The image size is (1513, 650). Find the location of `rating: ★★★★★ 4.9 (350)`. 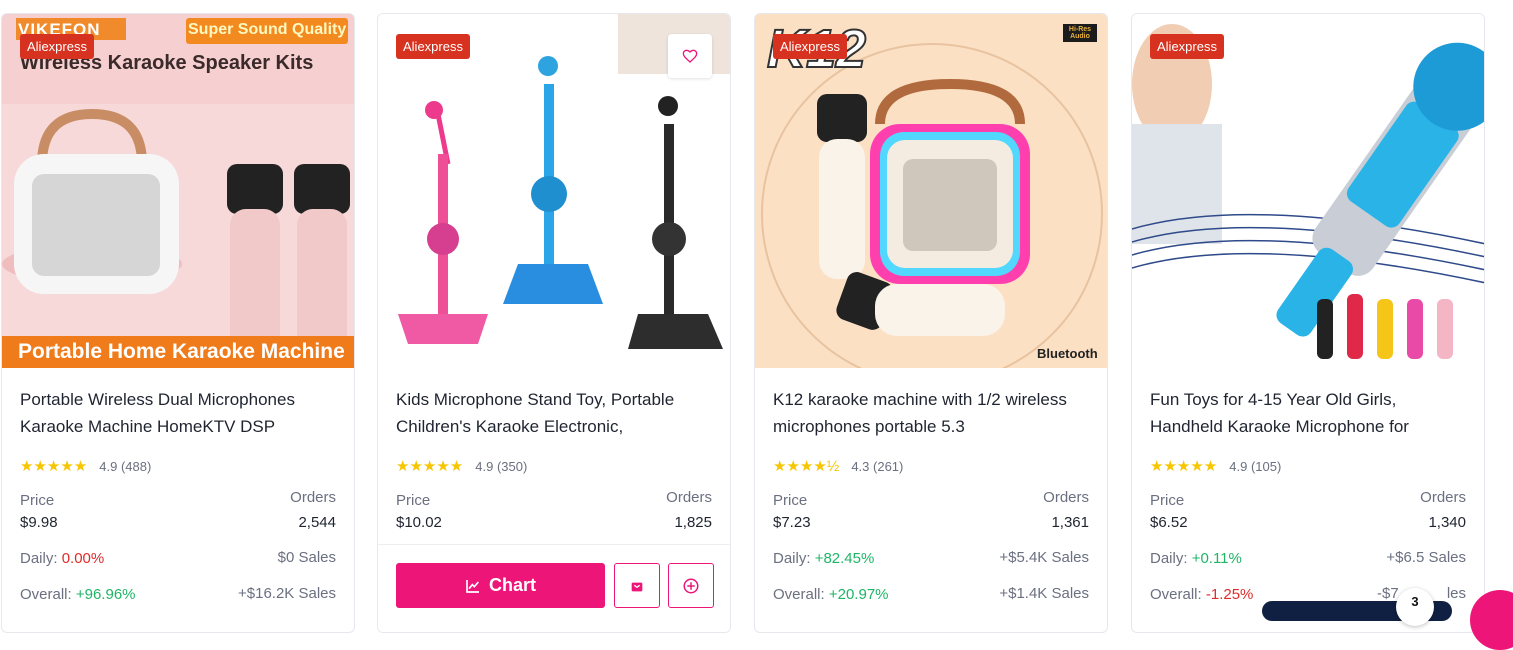

rating: ★★★★★ 4.9 (350) is located at coordinates (462, 466).